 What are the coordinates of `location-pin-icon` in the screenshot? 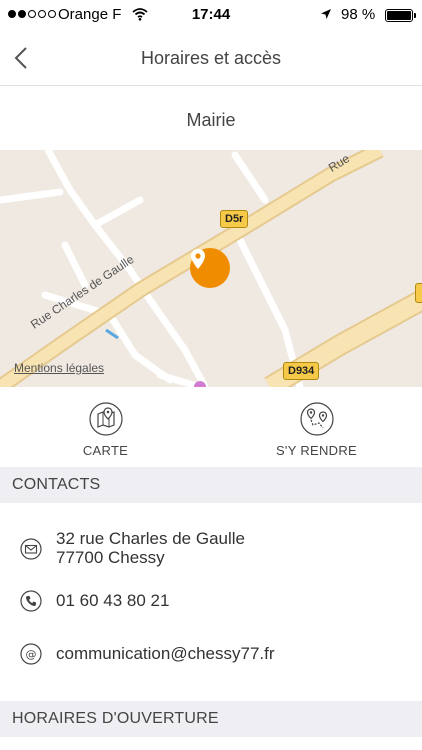 It's located at (198, 259).